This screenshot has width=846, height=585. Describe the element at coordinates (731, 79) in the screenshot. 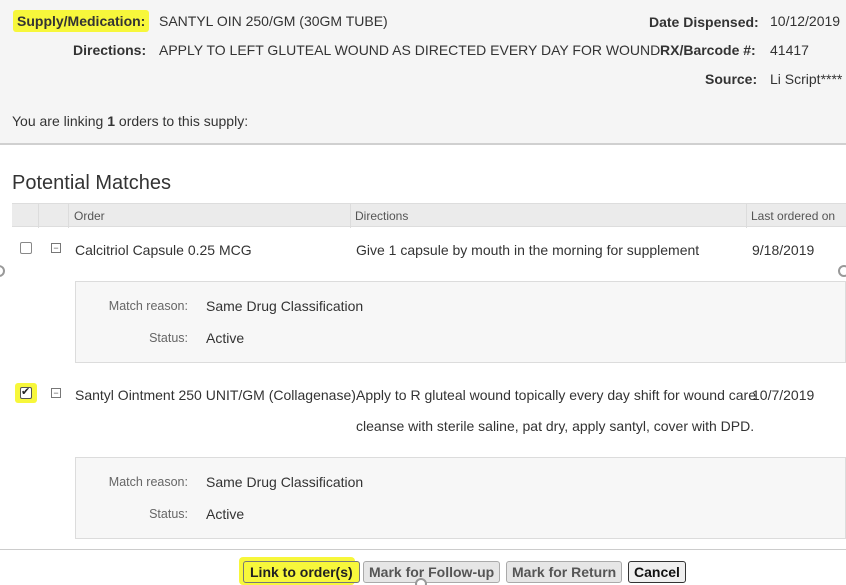

I see `source-label: Source:` at that location.